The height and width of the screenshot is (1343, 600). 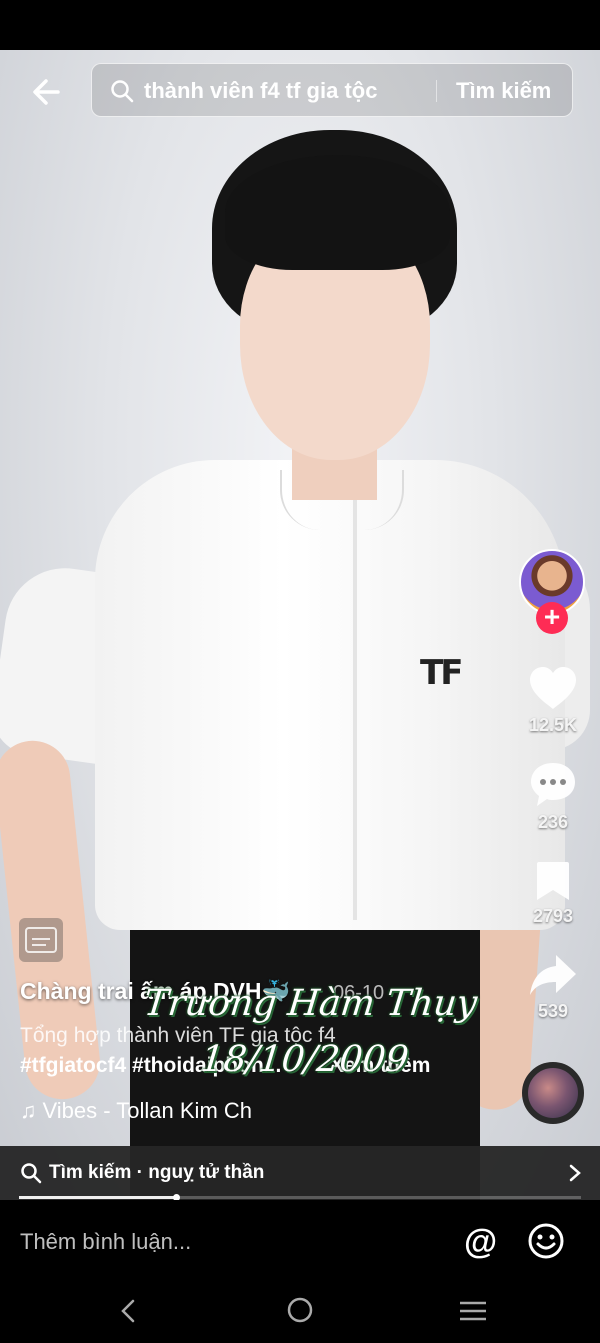 I want to click on search-button: Tìm kiếm, so click(x=503, y=91).